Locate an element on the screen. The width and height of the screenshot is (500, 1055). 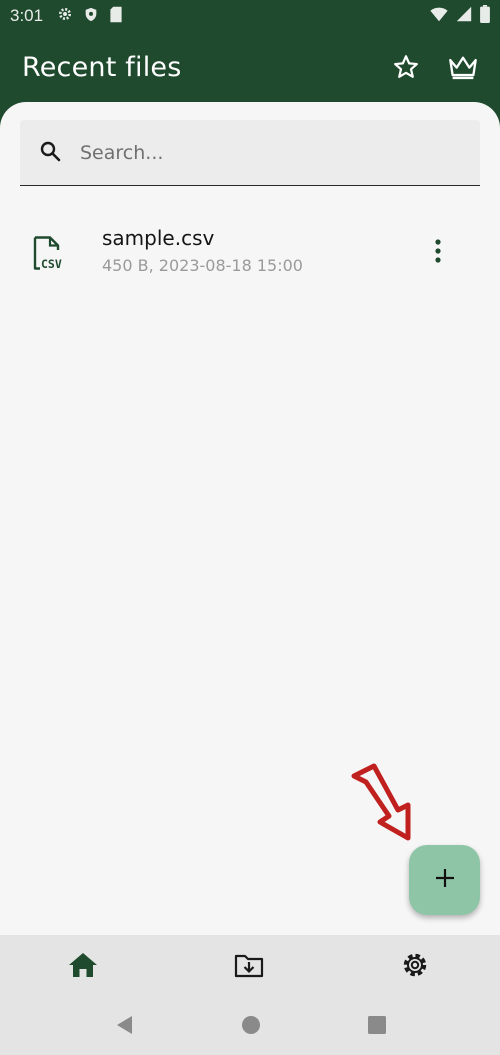
shield-icon is located at coordinates (91, 16).